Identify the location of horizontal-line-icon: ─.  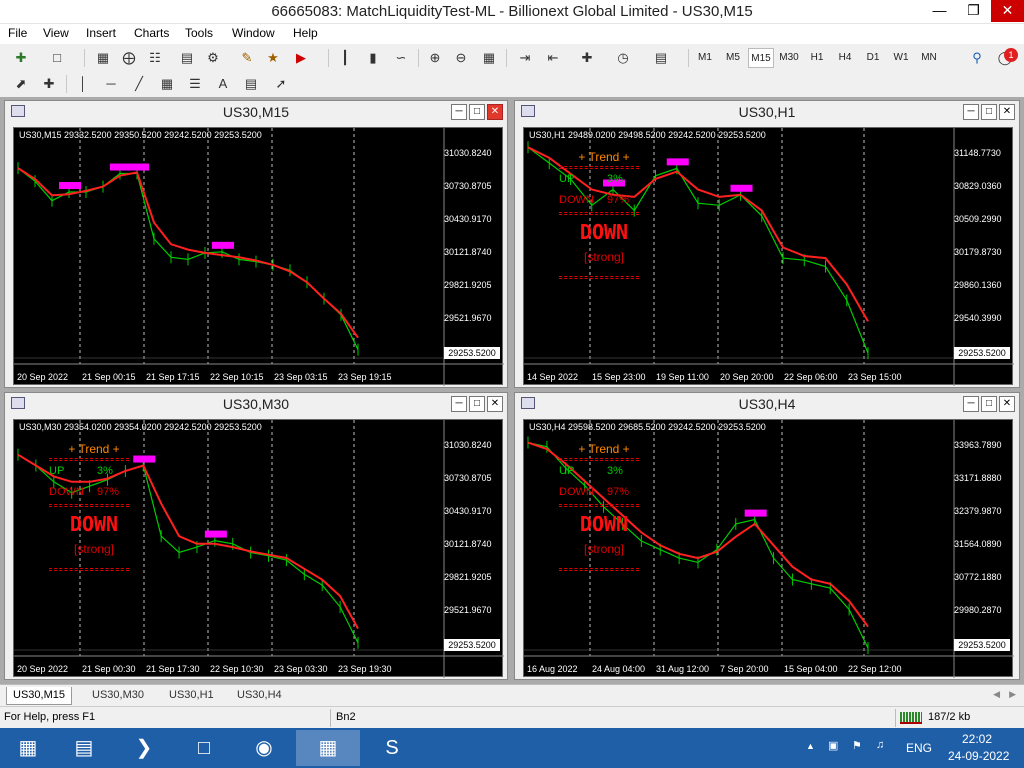
(111, 84).